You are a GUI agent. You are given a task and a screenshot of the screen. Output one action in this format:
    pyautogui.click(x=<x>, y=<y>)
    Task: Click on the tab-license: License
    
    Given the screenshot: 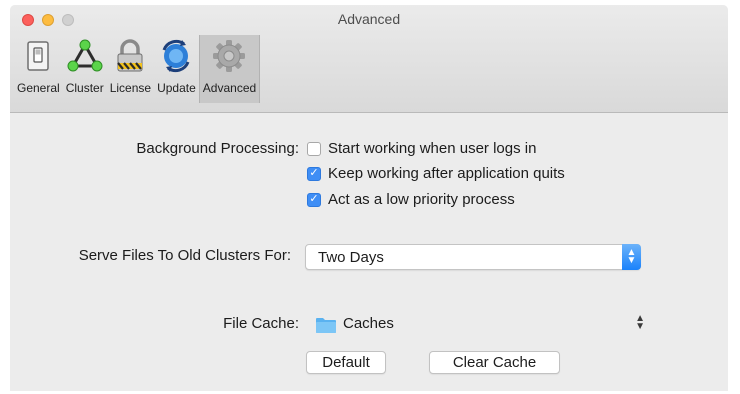 What is the action you would take?
    pyautogui.click(x=130, y=69)
    